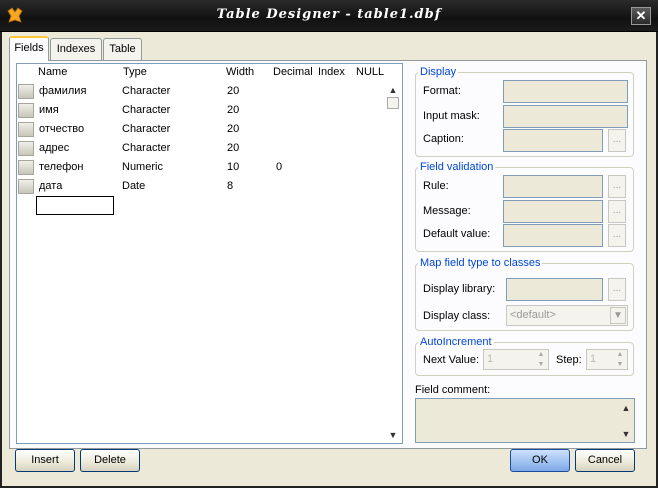 This screenshot has height=488, width=658. What do you see at coordinates (451, 116) in the screenshot?
I see `input-mask-label: Input mask:` at bounding box center [451, 116].